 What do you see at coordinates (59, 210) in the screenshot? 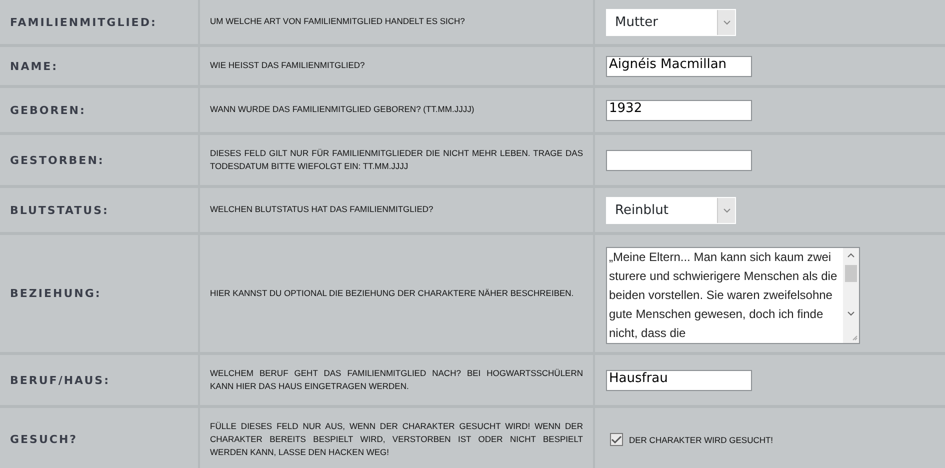
I see `field-label: BLUTSTATUS:` at bounding box center [59, 210].